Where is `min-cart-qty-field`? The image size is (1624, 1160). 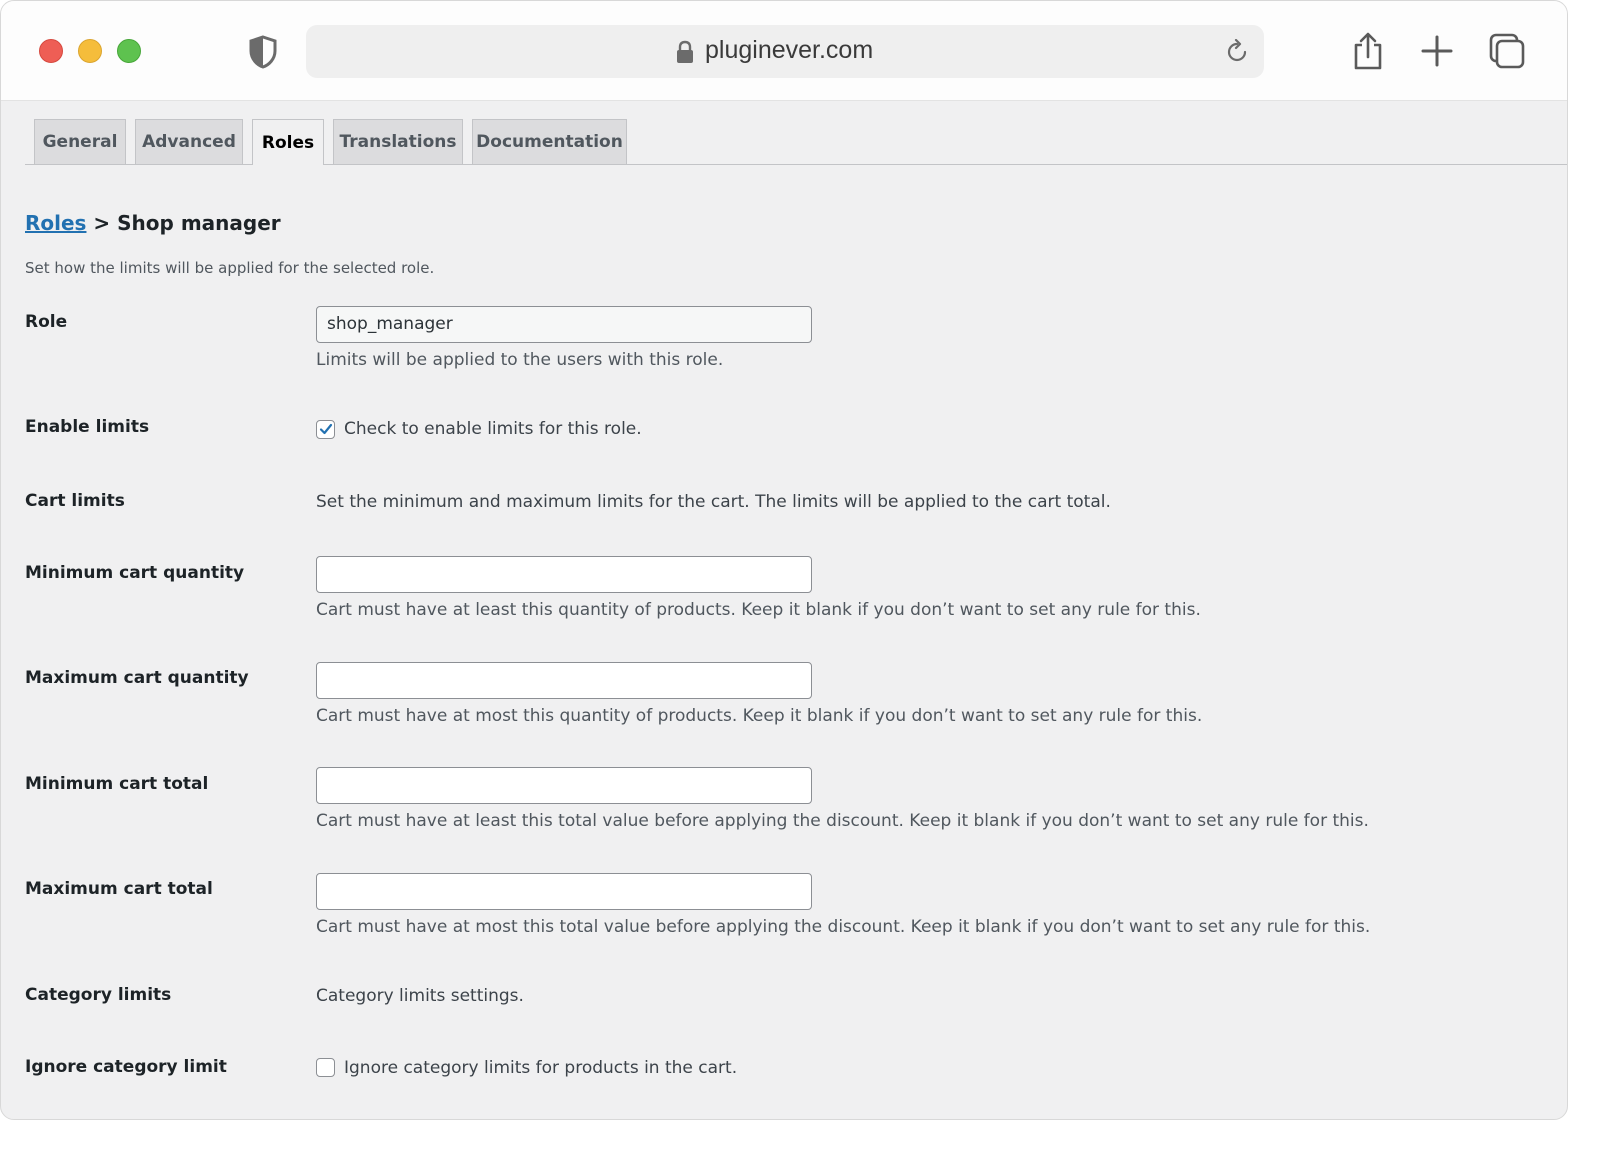 min-cart-qty-field is located at coordinates (564, 574).